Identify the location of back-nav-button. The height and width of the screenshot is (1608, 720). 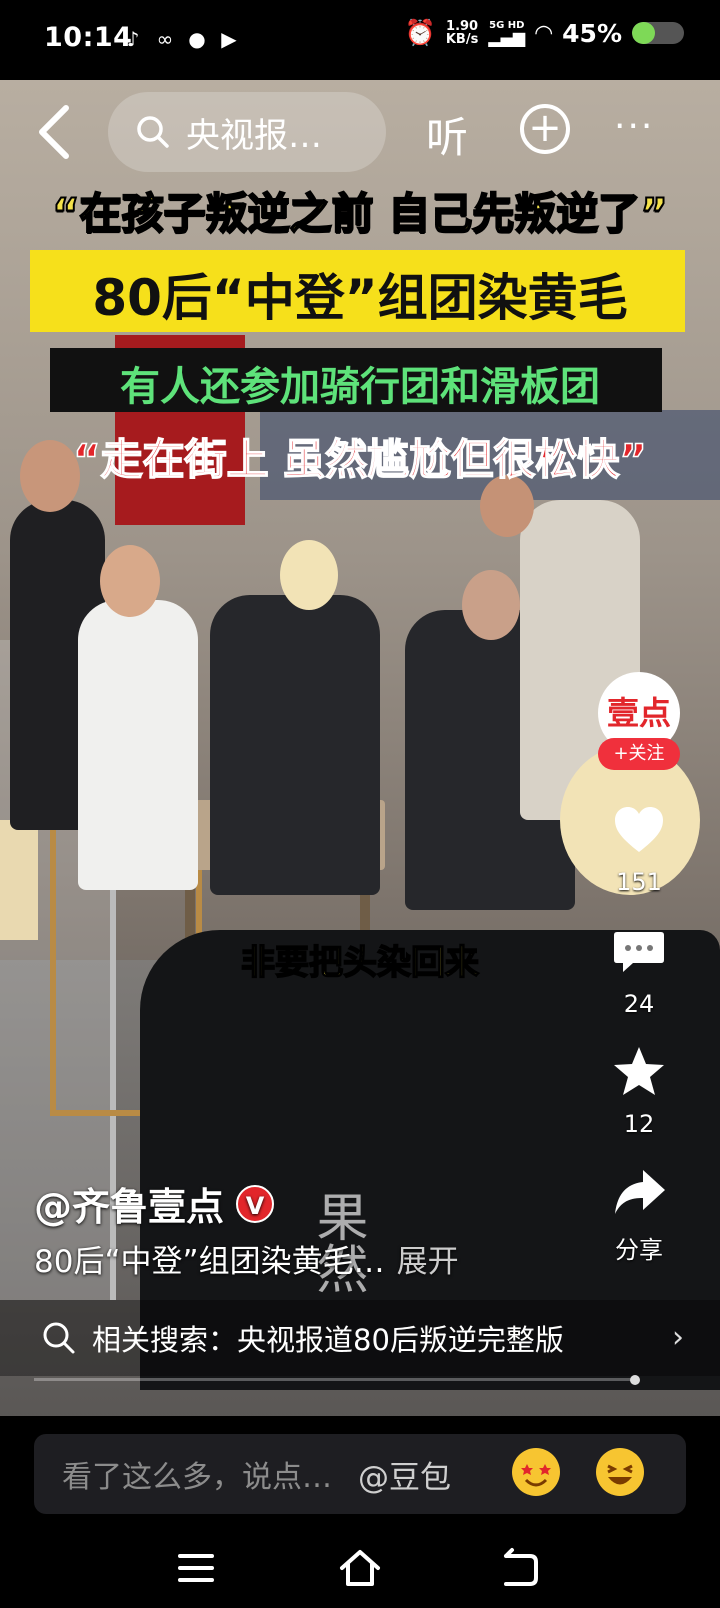
(520, 1568).